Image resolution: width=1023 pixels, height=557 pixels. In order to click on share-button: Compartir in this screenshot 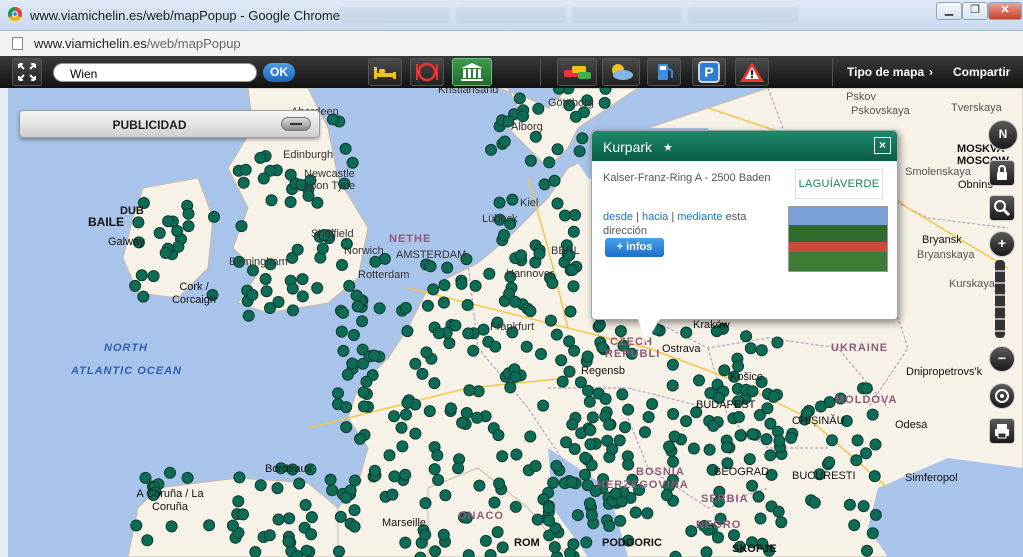, I will do `click(981, 72)`.